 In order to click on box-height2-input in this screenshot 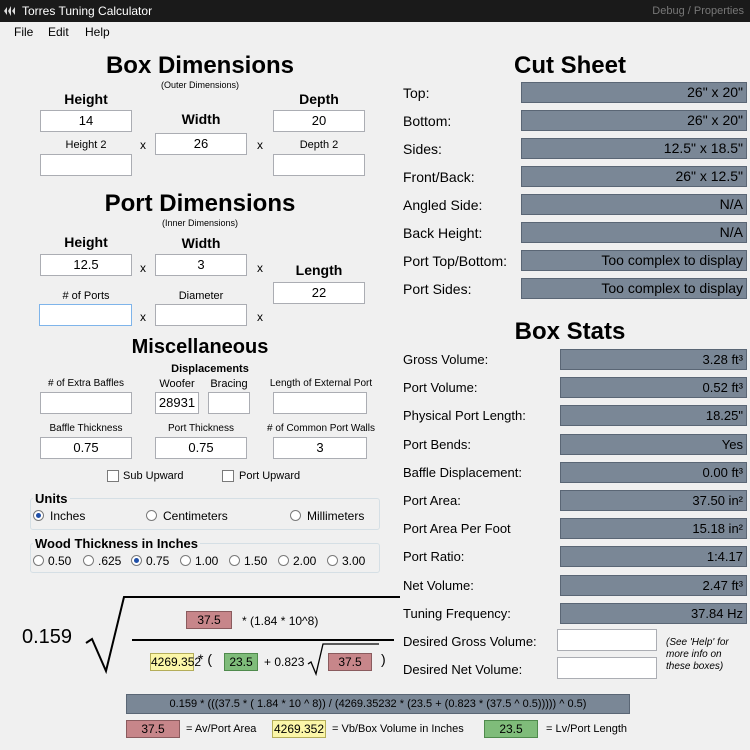, I will do `click(86, 165)`.